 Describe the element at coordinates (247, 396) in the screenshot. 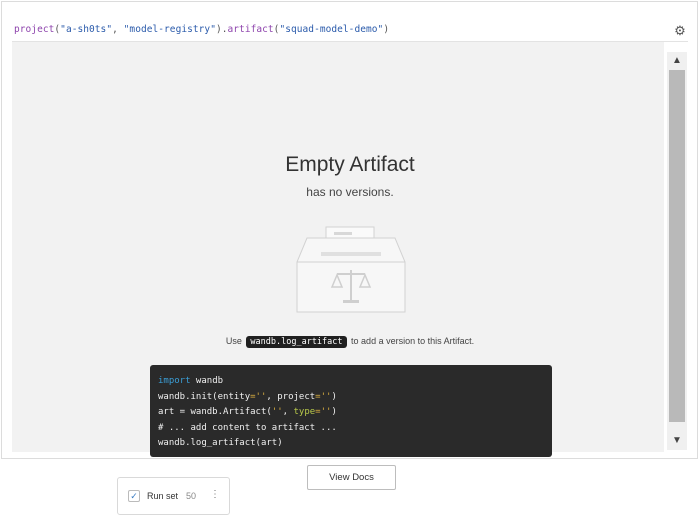

I see `code-line-2: wandb.init(entity='', project='')` at that location.